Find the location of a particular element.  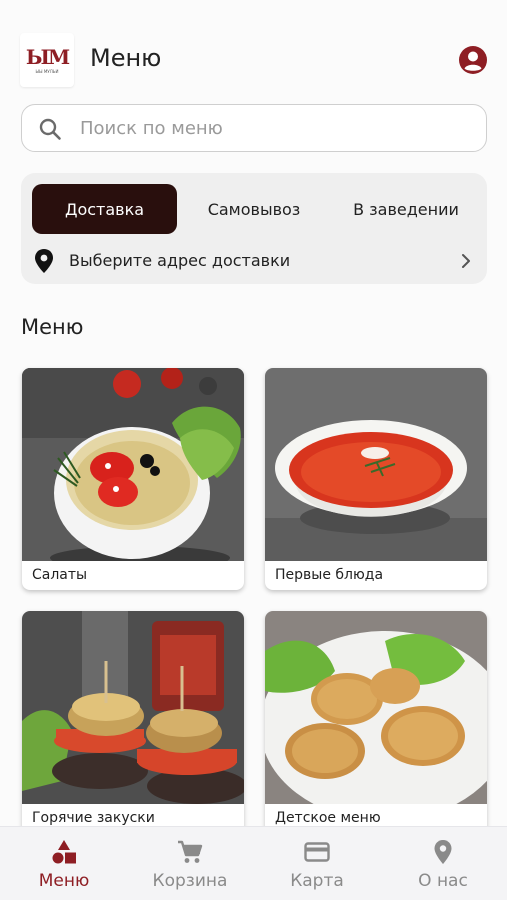

search-bar is located at coordinates (254, 128).